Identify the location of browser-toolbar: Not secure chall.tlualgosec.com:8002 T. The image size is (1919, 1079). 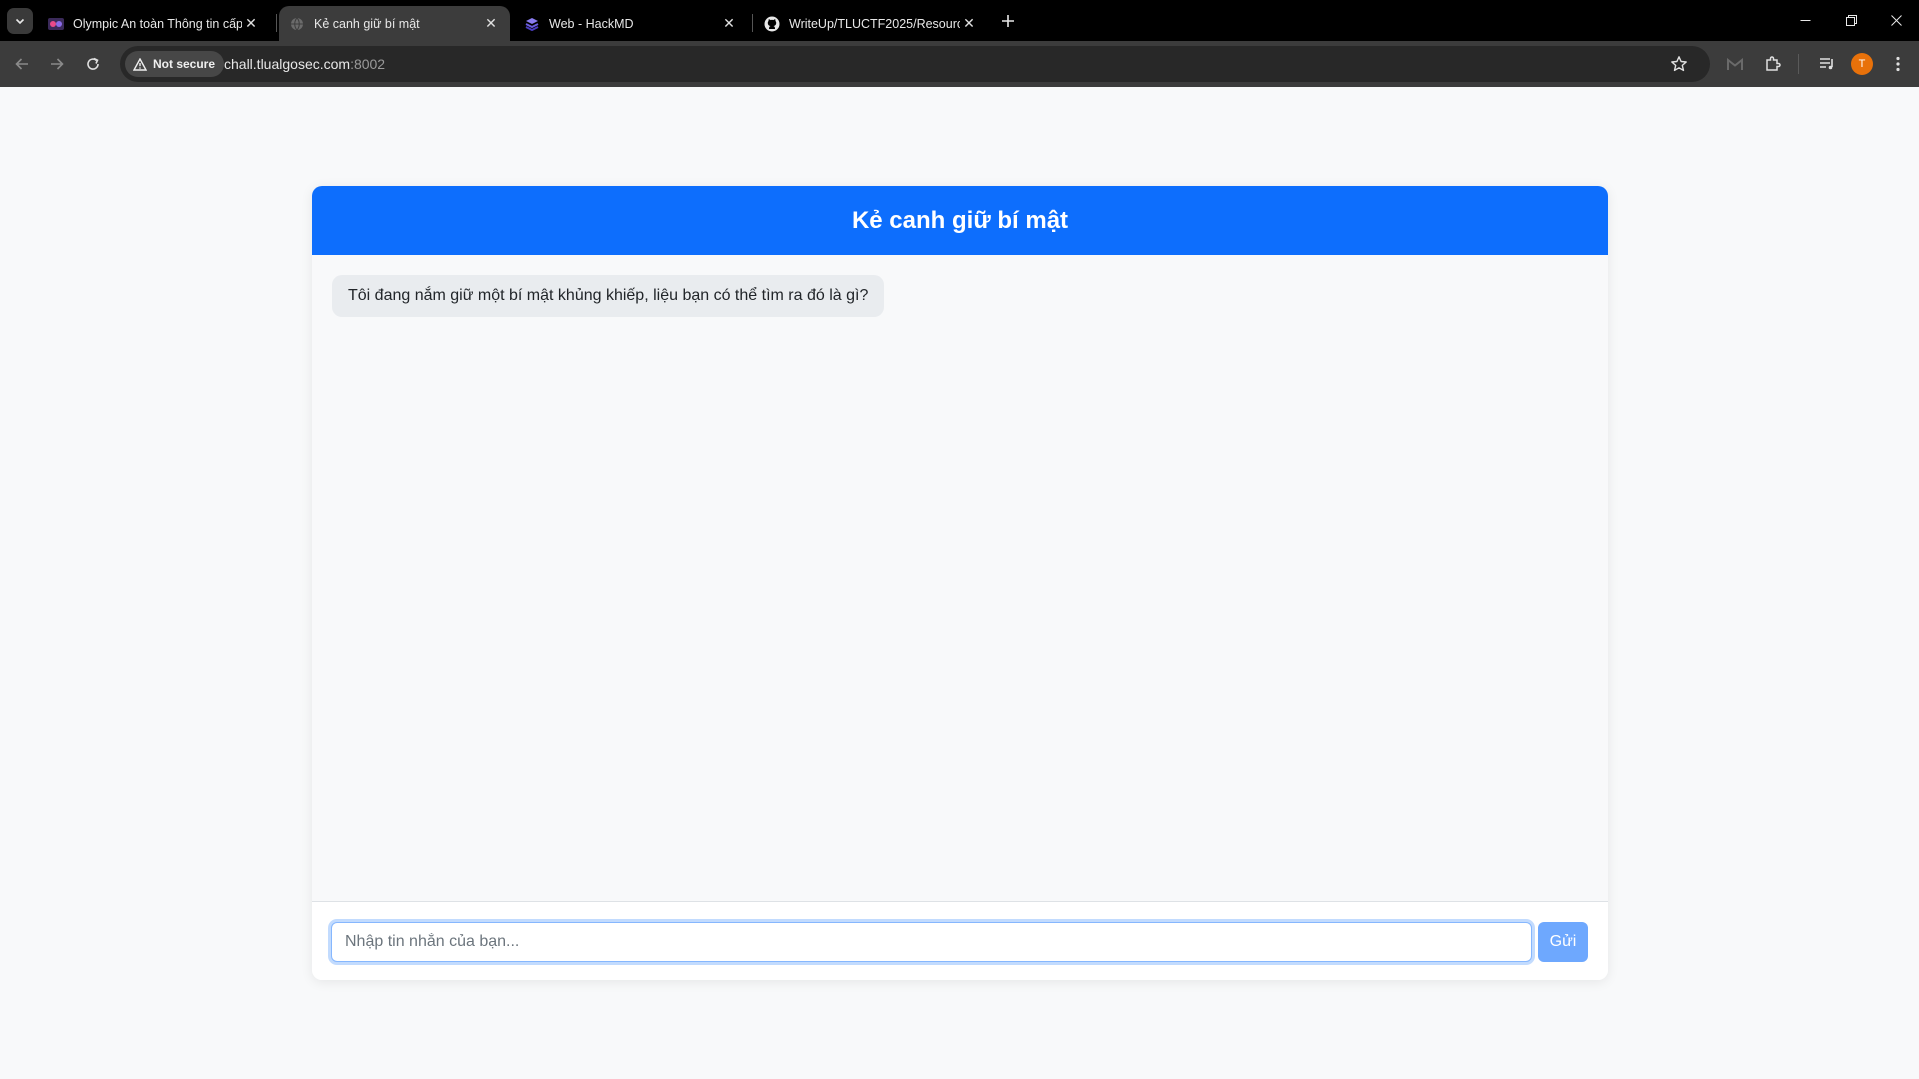
(959, 64).